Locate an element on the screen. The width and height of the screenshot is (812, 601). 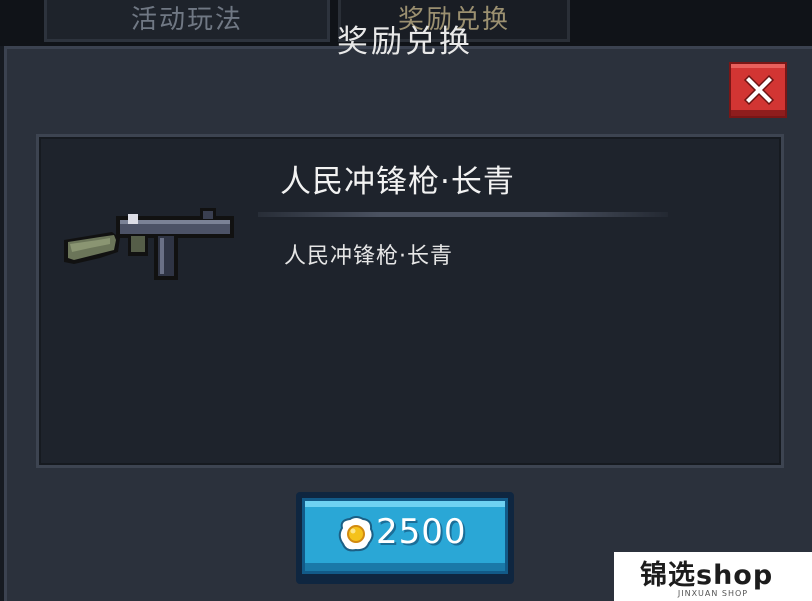
dialog-title: 奖励兑换 is located at coordinates (405, 42).